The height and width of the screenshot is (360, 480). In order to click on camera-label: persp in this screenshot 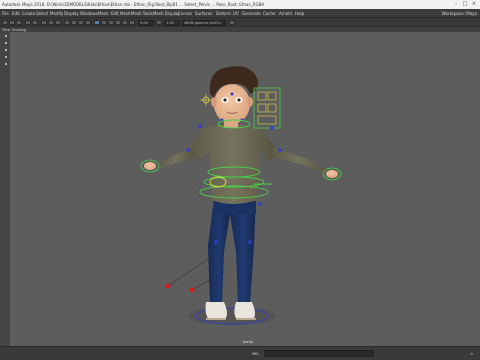, I will do `click(248, 342)`.